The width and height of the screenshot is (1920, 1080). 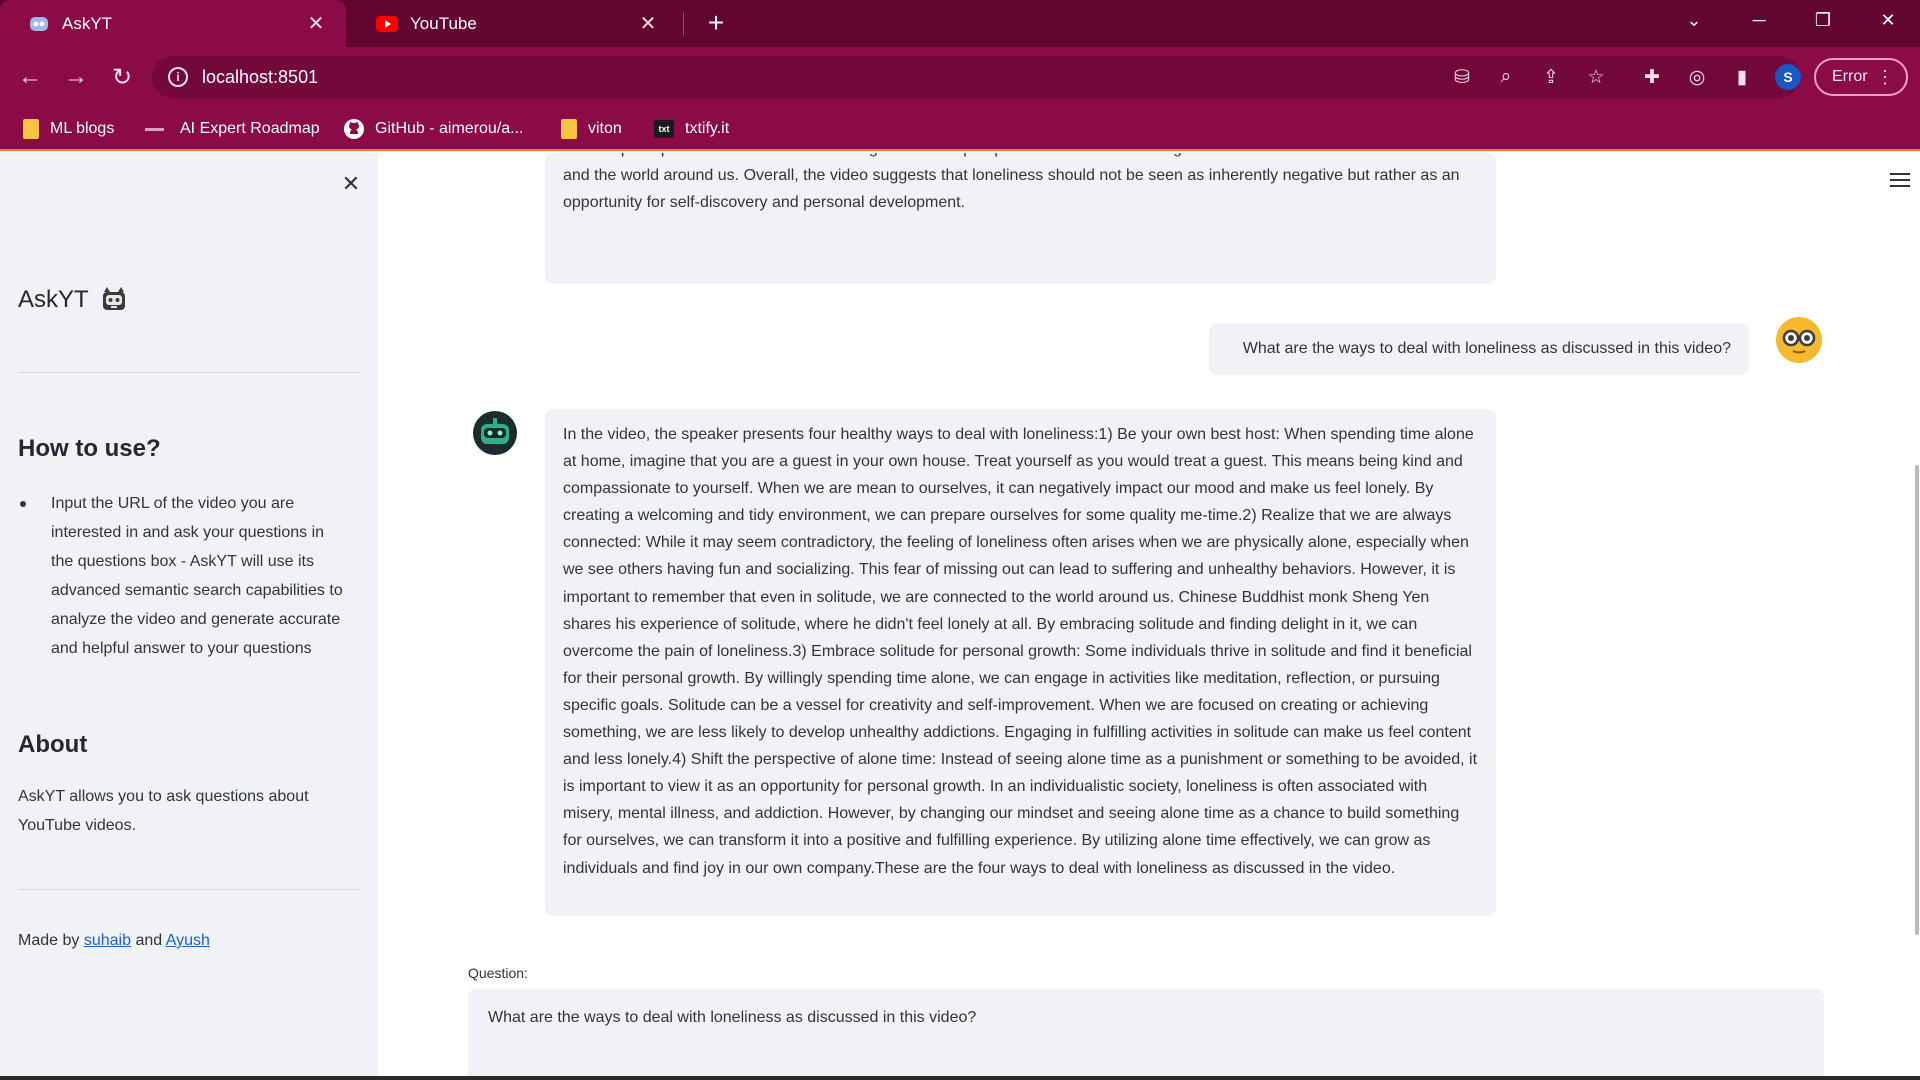 What do you see at coordinates (1850, 76) in the screenshot?
I see `error-label: Error` at bounding box center [1850, 76].